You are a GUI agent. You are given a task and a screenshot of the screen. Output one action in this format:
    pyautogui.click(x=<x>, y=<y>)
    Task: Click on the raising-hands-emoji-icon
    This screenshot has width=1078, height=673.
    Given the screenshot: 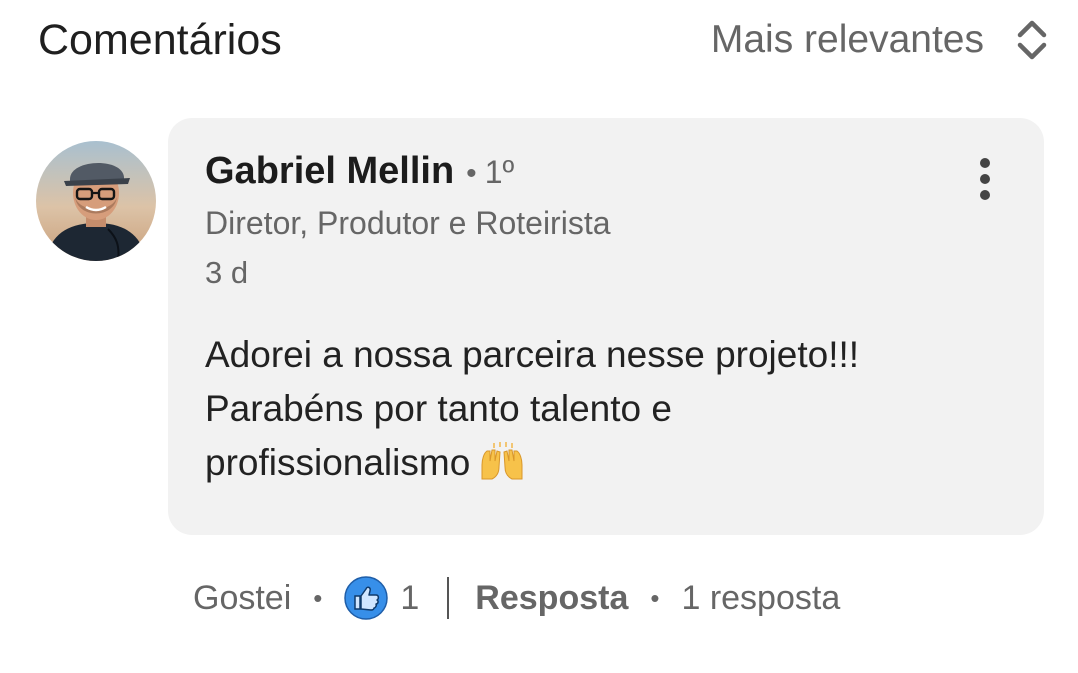 What is the action you would take?
    pyautogui.click(x=502, y=468)
    